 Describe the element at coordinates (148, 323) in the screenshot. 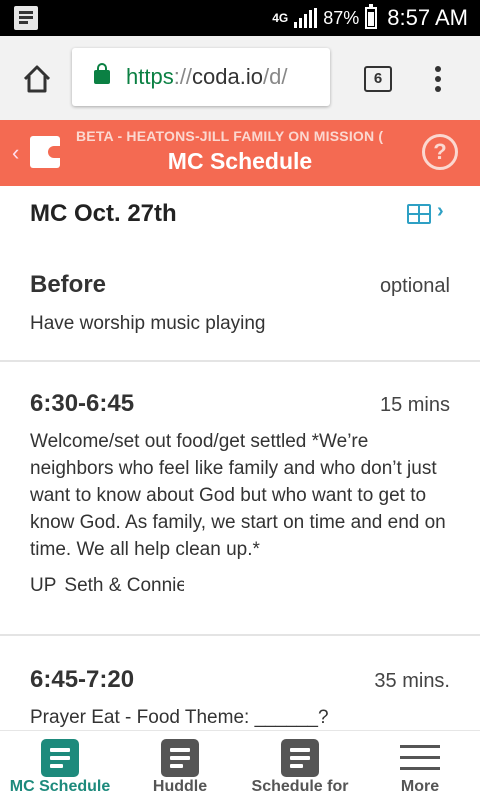

I see `item-description: Have worship music playing` at that location.